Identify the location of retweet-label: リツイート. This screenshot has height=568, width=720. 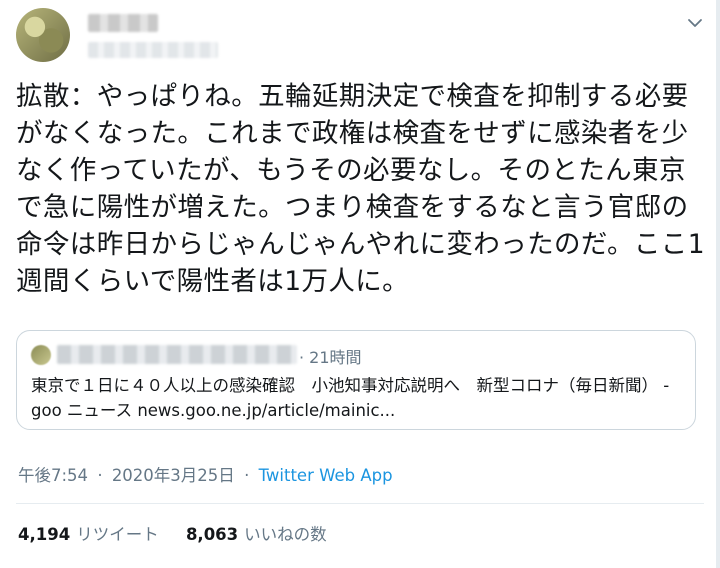
(117, 534).